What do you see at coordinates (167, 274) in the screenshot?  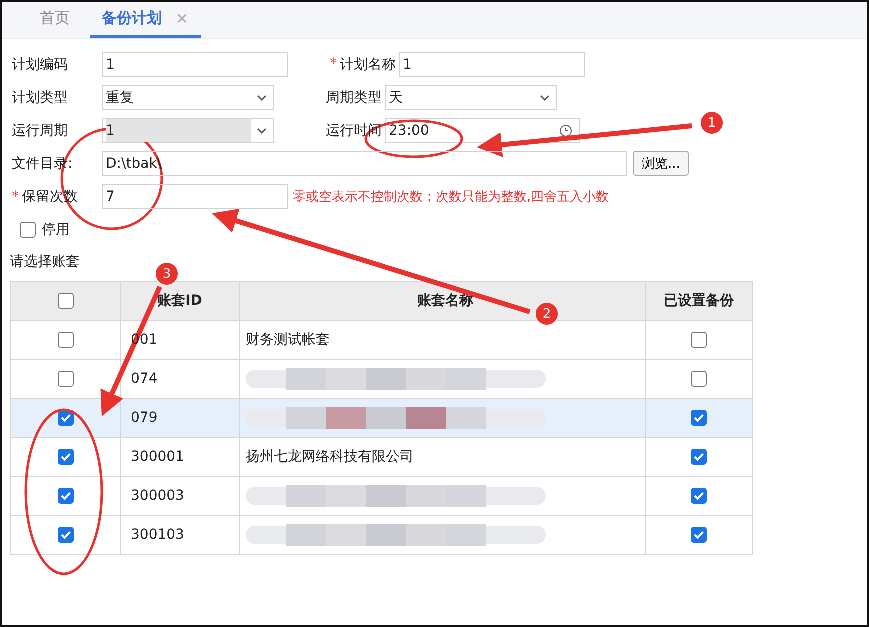 I see `number-badge: 3` at bounding box center [167, 274].